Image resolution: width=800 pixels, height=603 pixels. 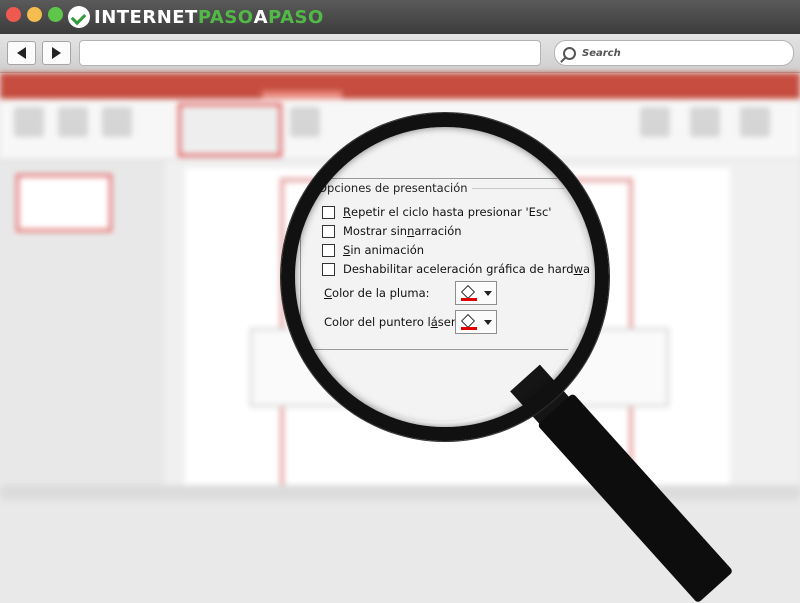 What do you see at coordinates (400, 86) in the screenshot?
I see `ribbon-tabs` at bounding box center [400, 86].